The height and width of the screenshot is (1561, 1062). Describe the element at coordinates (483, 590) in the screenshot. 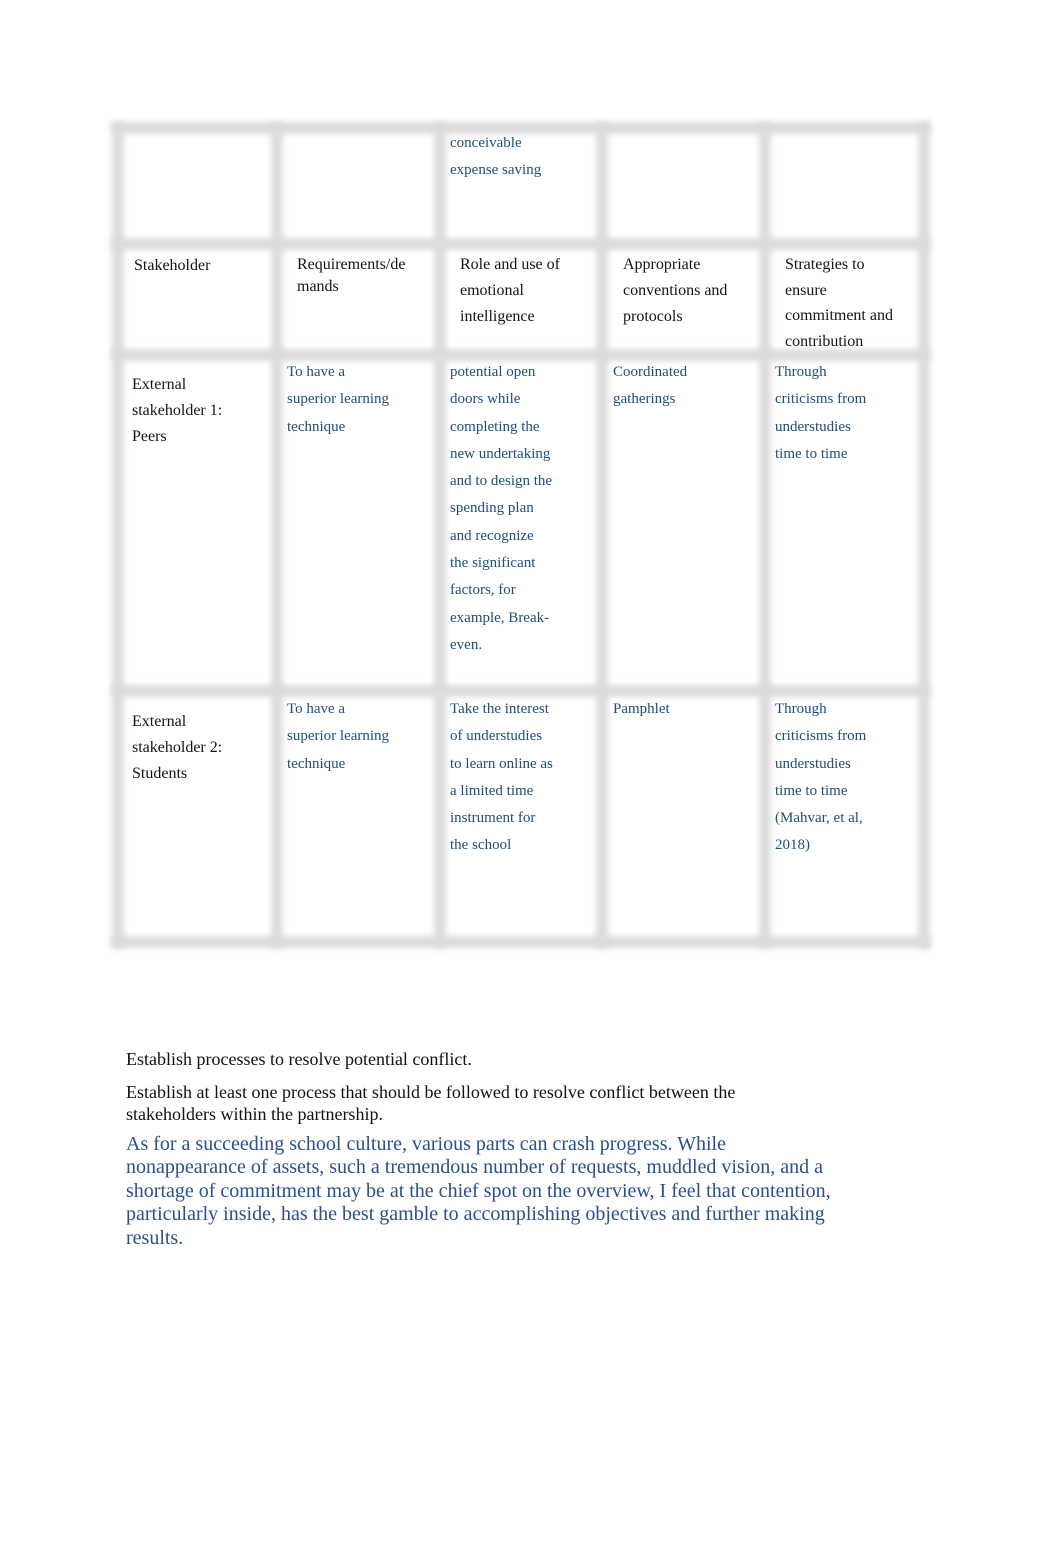

I see `cell-line: factors, for` at that location.